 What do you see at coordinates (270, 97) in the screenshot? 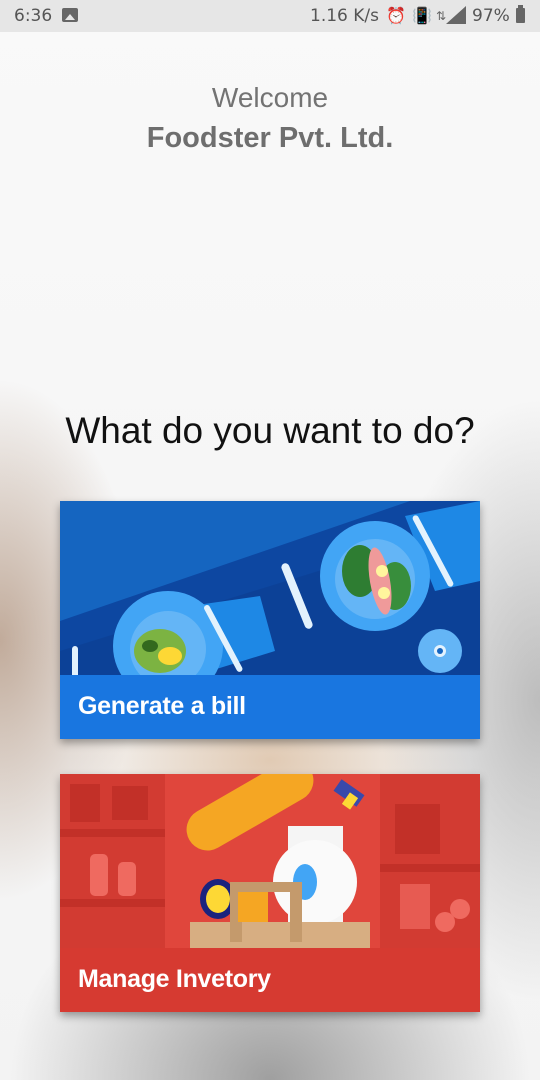
I see `welcome-text: Welcome` at bounding box center [270, 97].